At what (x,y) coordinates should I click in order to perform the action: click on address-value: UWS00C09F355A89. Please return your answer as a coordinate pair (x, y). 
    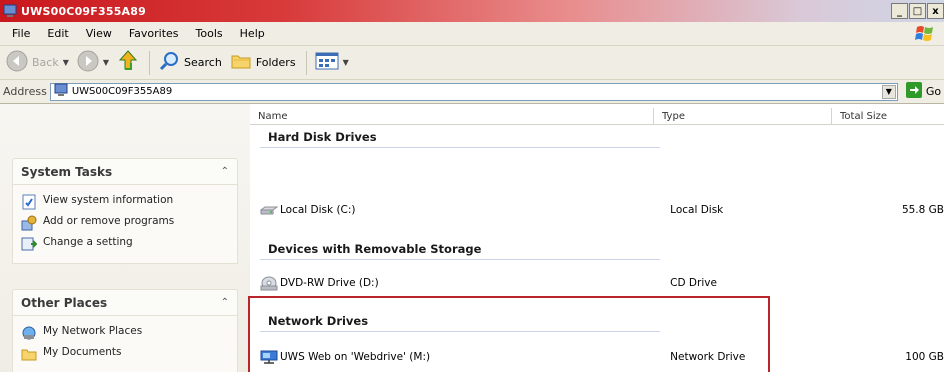
    Looking at the image, I should click on (122, 91).